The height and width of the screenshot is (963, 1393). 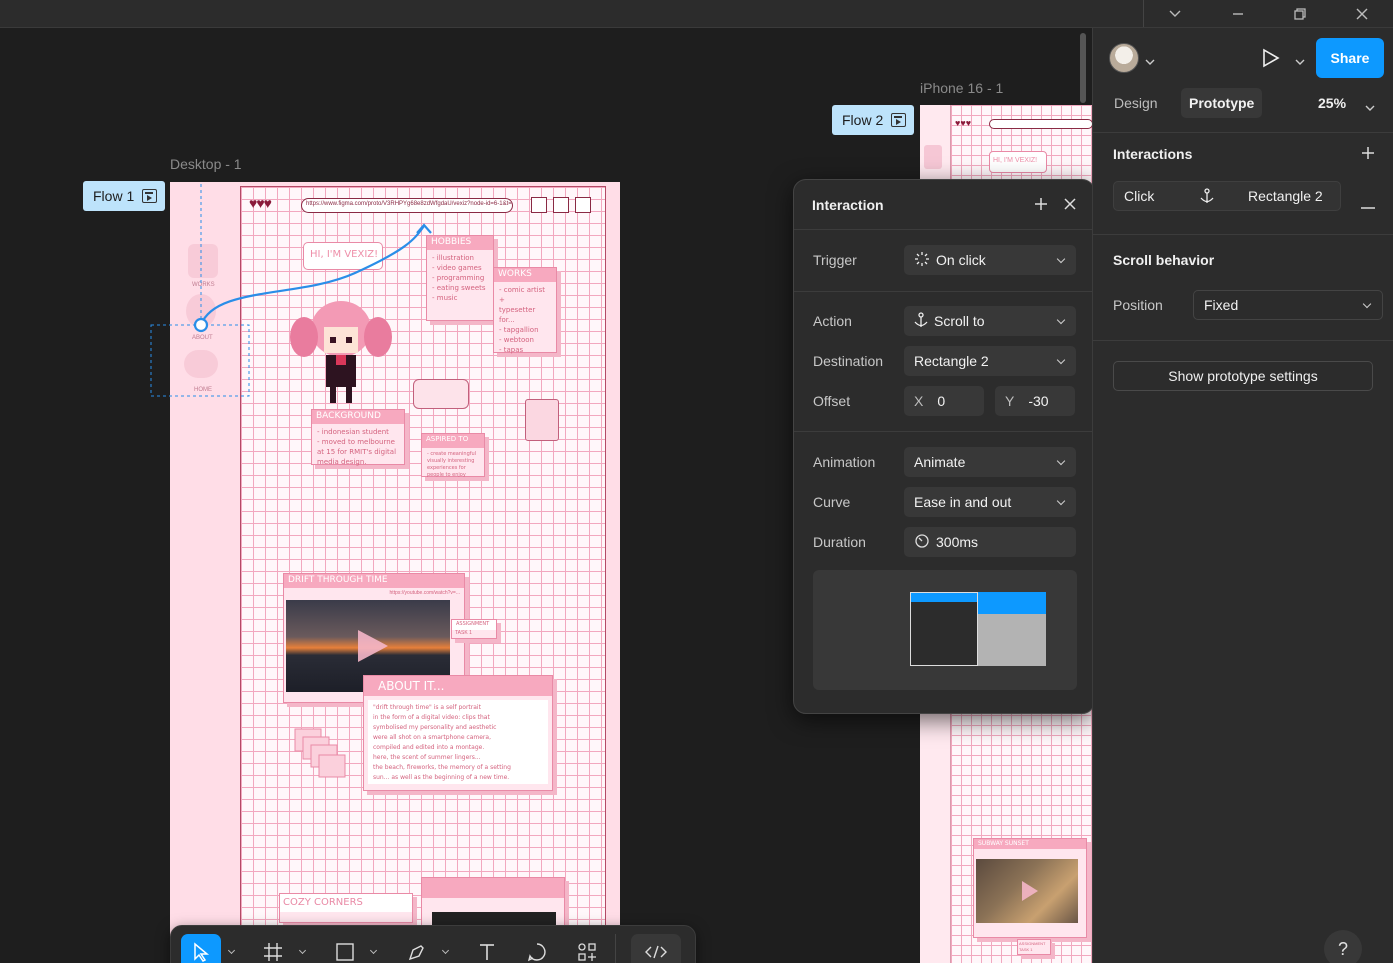 I want to click on popover-header: Interaction, so click(x=944, y=205).